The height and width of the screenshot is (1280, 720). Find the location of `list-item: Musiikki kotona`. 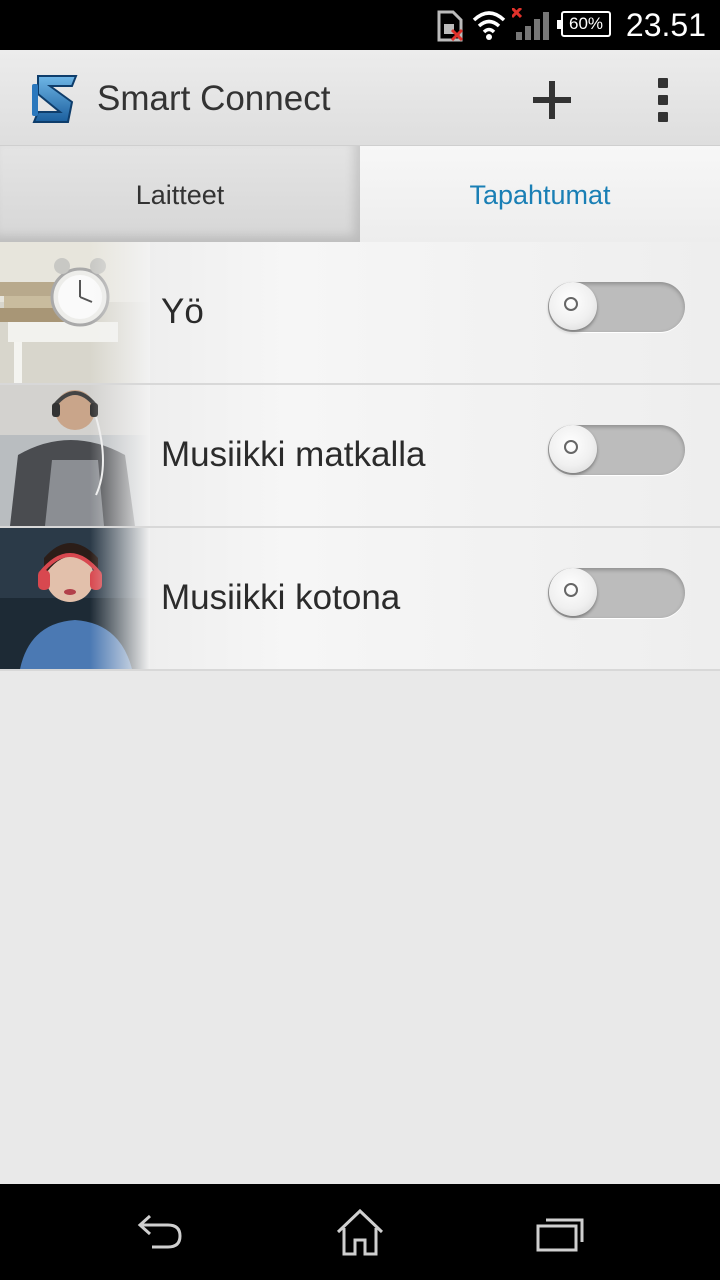

list-item: Musiikki kotona is located at coordinates (360, 599).